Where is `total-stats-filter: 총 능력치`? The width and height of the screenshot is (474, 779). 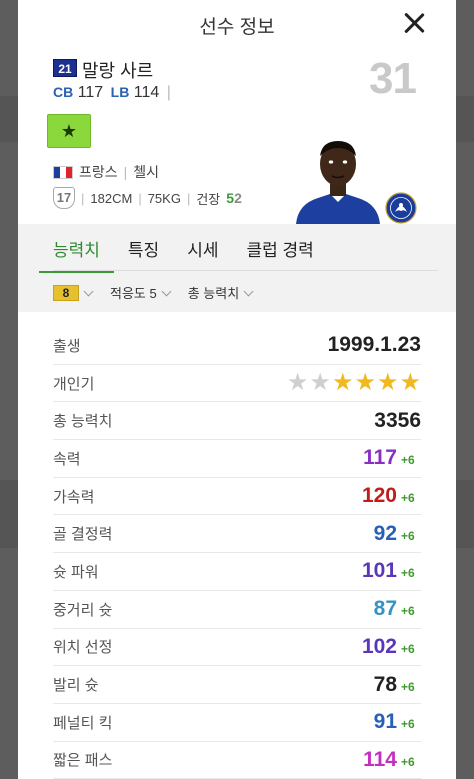
total-stats-filter: 총 능력치 is located at coordinates (213, 292).